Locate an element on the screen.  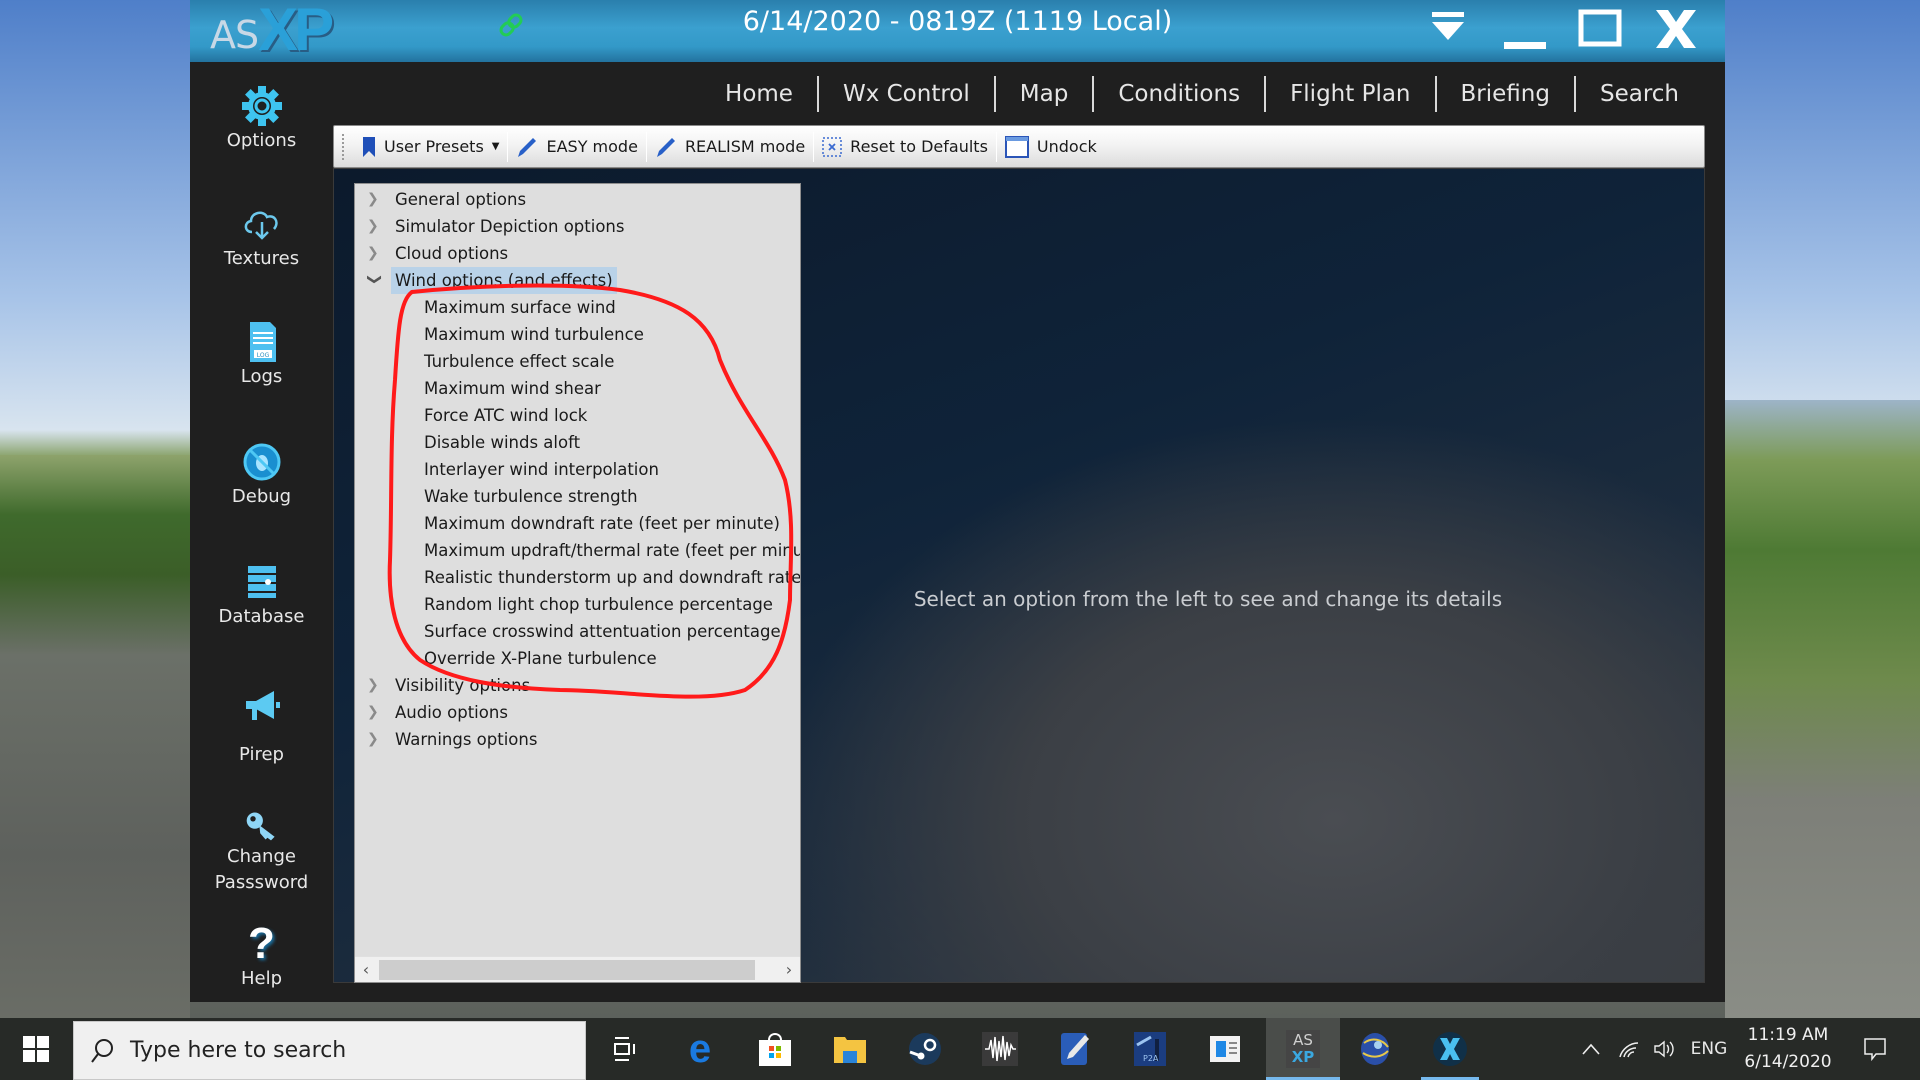
svg-text: P2A is located at coordinates (1151, 1058).